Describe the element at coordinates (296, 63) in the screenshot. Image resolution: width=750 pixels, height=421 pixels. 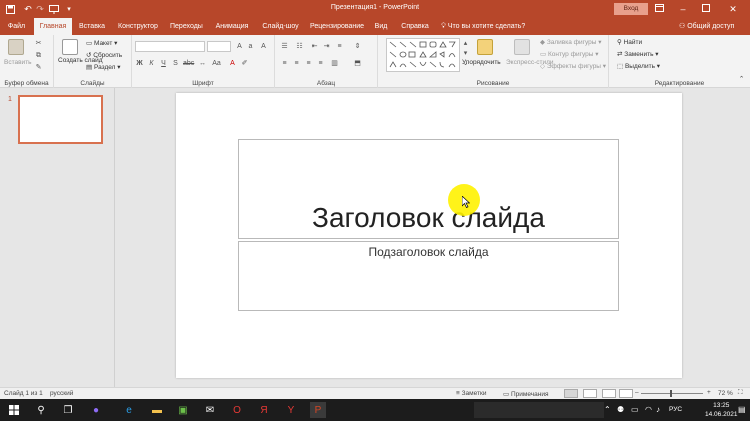
I see `align-center-icon: ≡` at that location.